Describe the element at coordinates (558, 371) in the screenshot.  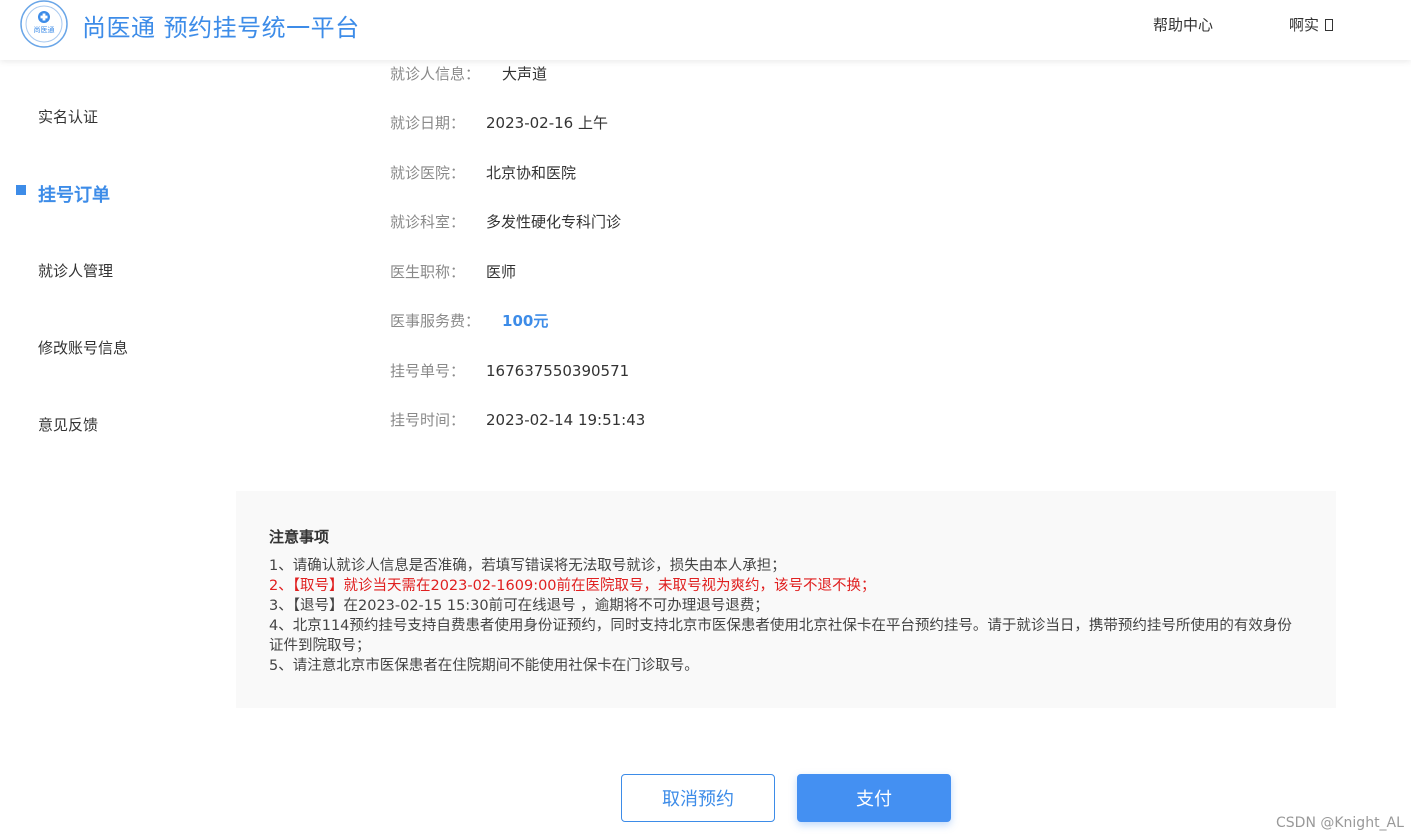
I see `detail-value: 167637550390571` at that location.